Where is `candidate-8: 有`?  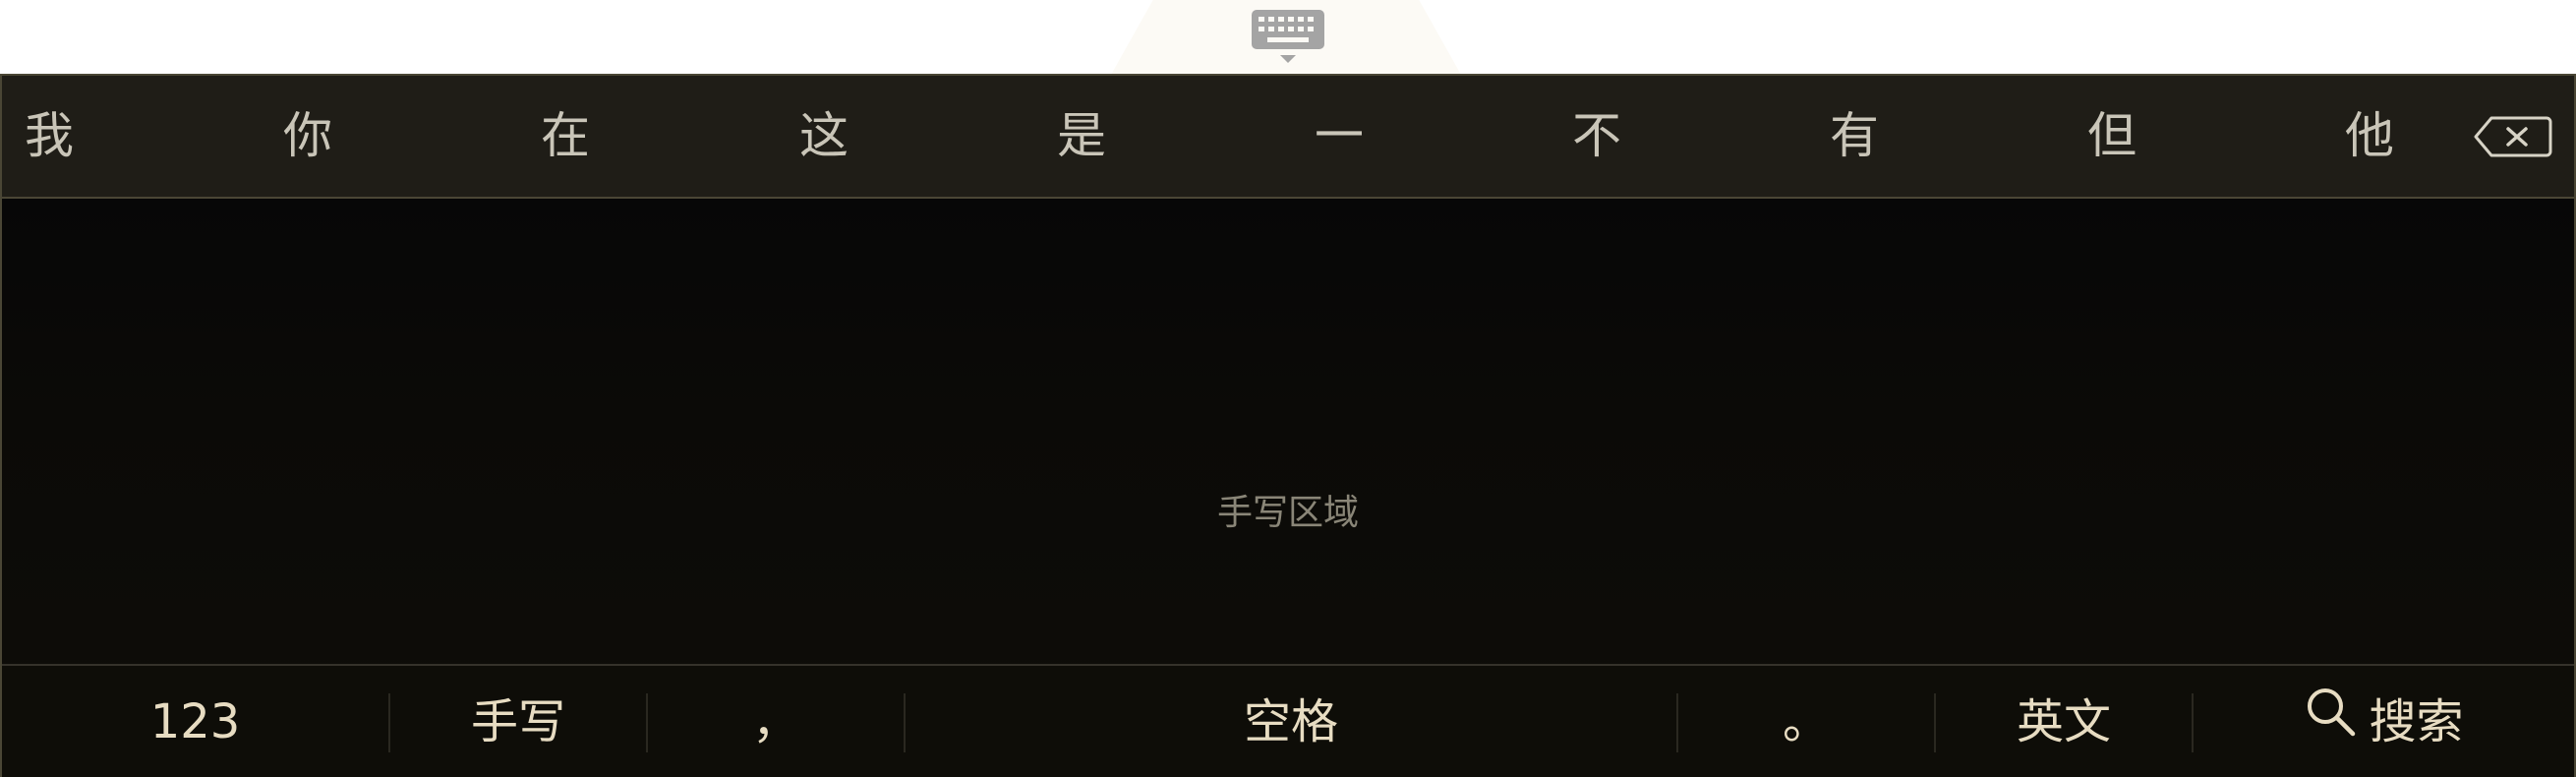
candidate-8: 有 is located at coordinates (1854, 136).